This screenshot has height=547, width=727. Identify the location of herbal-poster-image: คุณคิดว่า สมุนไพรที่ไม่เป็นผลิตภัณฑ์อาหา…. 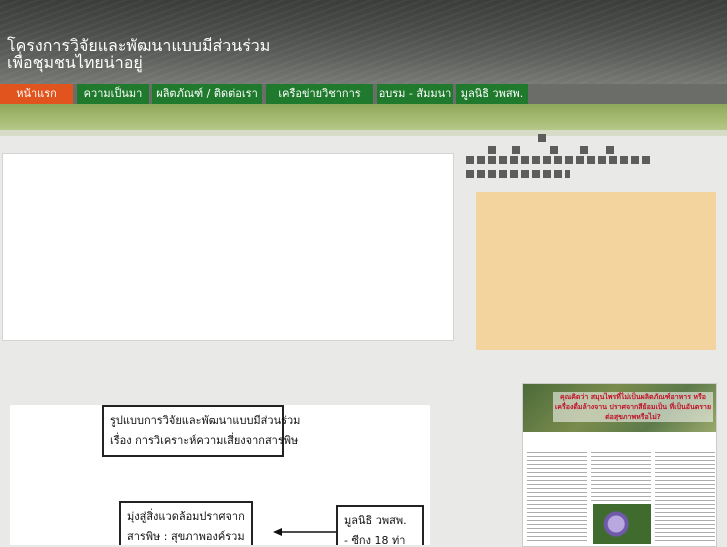
(619, 465).